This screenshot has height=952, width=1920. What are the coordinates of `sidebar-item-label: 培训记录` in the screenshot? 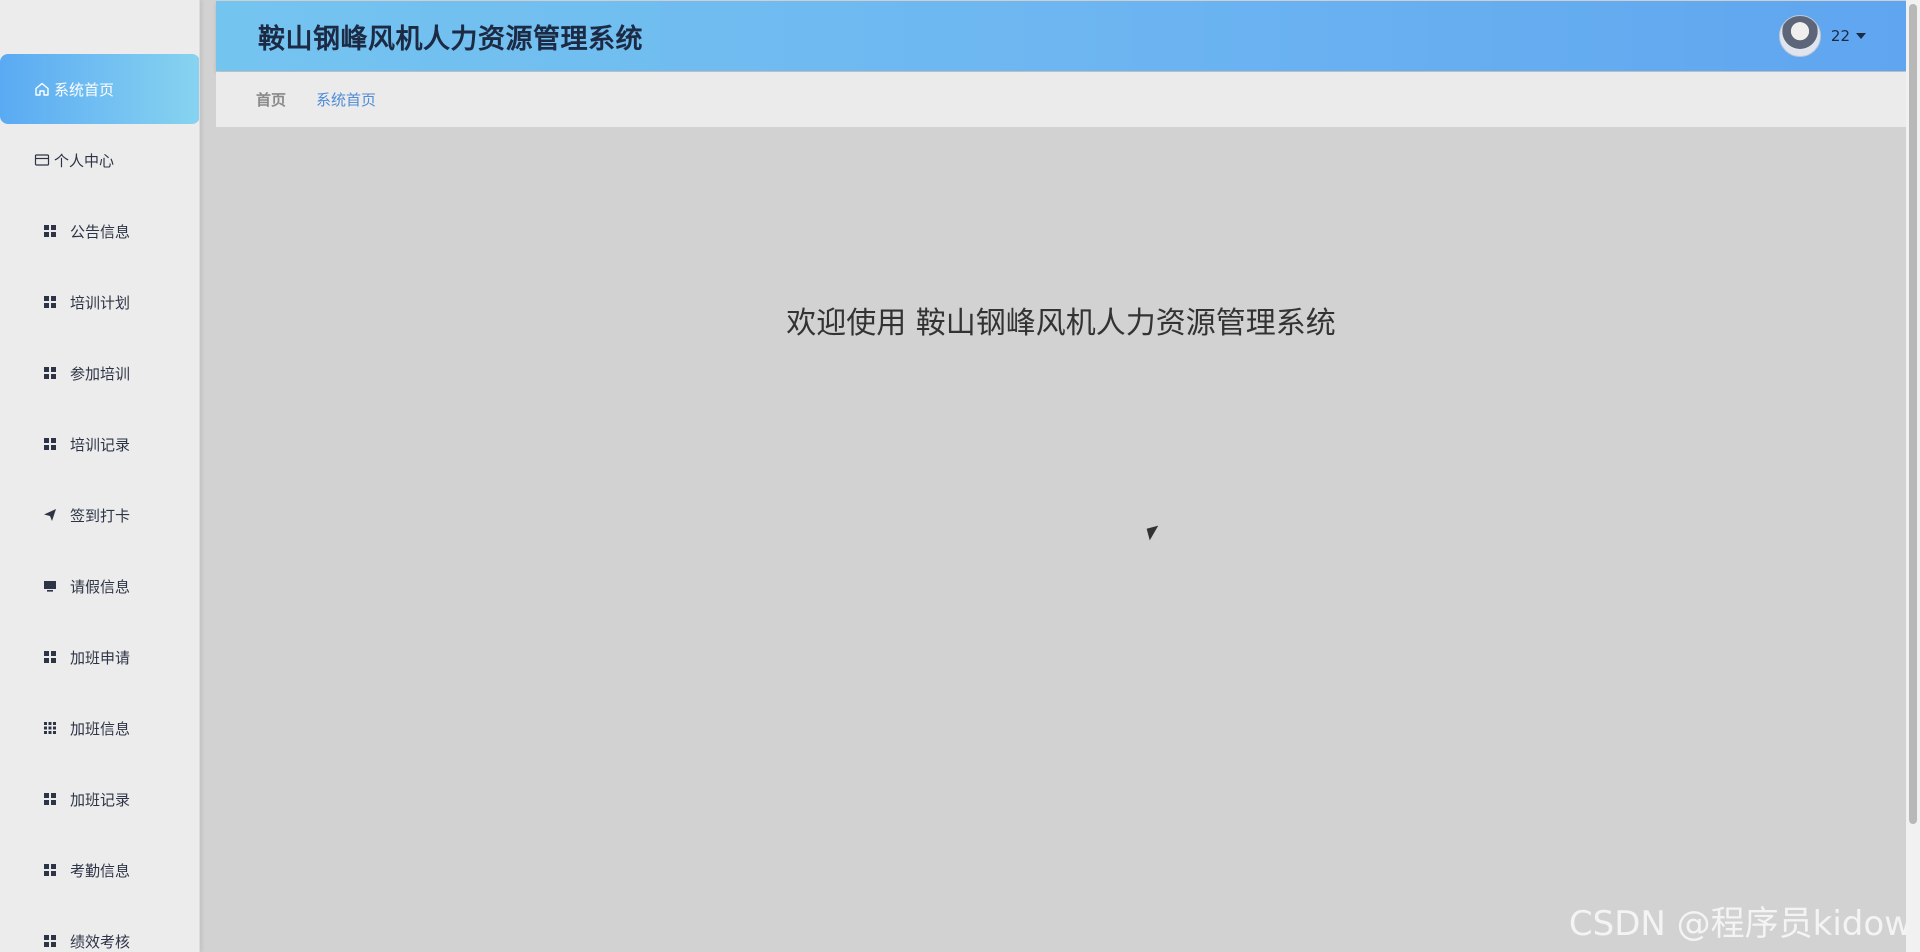 It's located at (100, 444).